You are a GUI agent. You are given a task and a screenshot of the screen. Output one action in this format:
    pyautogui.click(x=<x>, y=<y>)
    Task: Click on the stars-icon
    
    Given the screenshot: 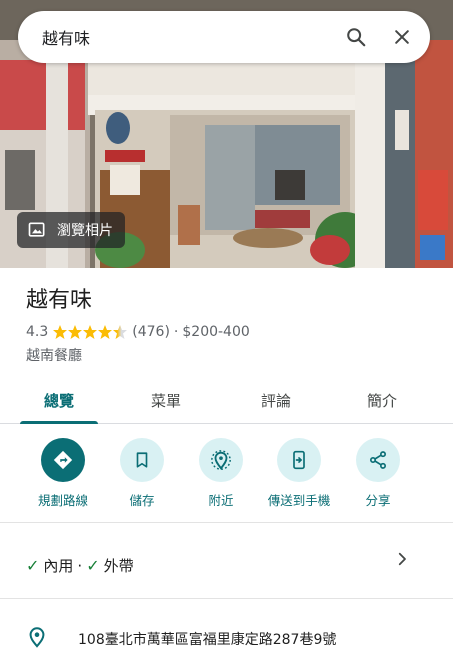 What is the action you would take?
    pyautogui.click(x=90, y=332)
    